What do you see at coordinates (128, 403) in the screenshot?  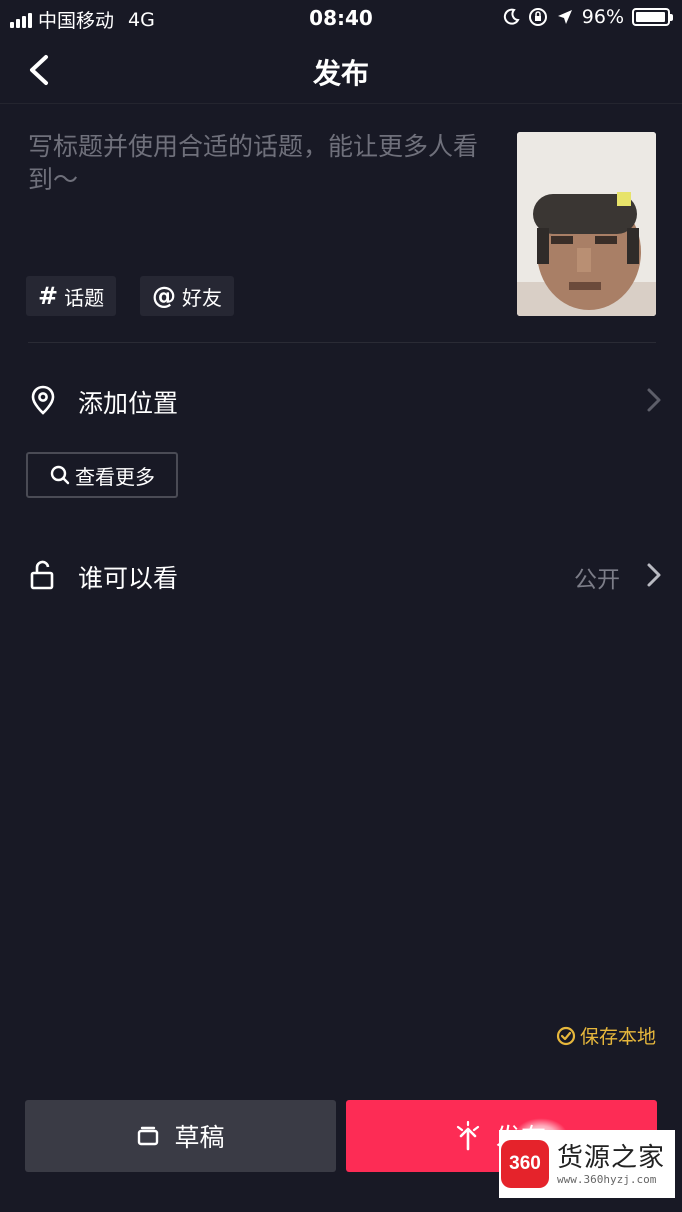 I see `add-location-label: 添加位置` at bounding box center [128, 403].